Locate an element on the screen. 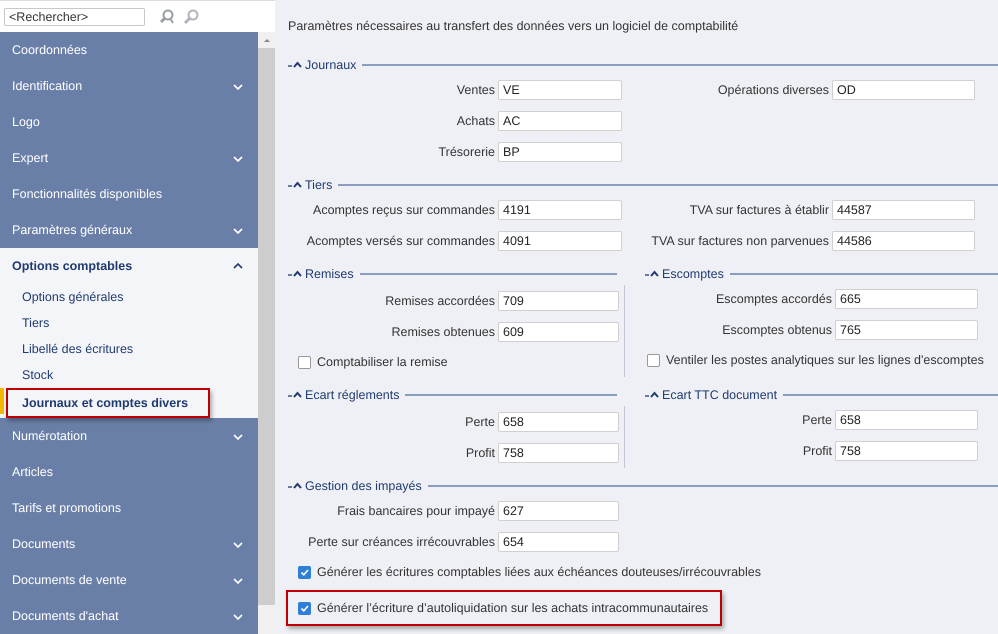 This screenshot has height=634, width=998. group-title: Escomptes is located at coordinates (693, 274).